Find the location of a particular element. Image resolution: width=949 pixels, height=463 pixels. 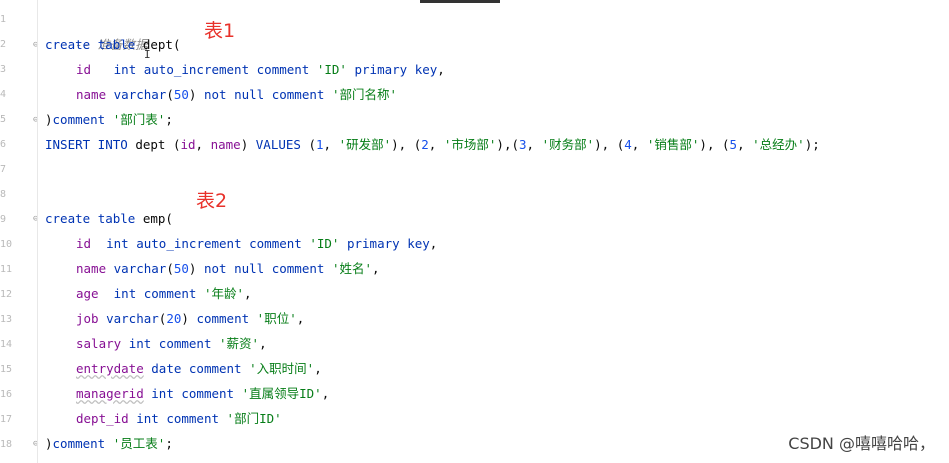

code-line: managerid int comment '直属领导ID', is located at coordinates (202, 393).